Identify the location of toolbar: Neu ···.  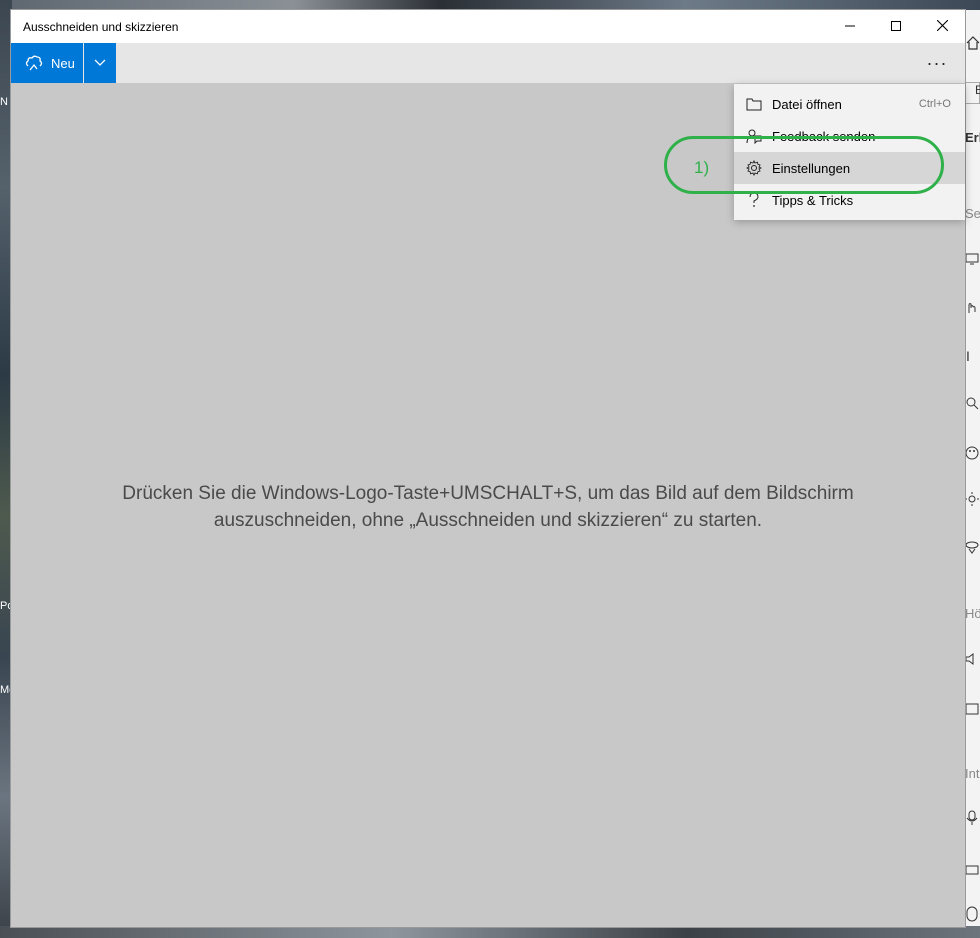
(488, 63).